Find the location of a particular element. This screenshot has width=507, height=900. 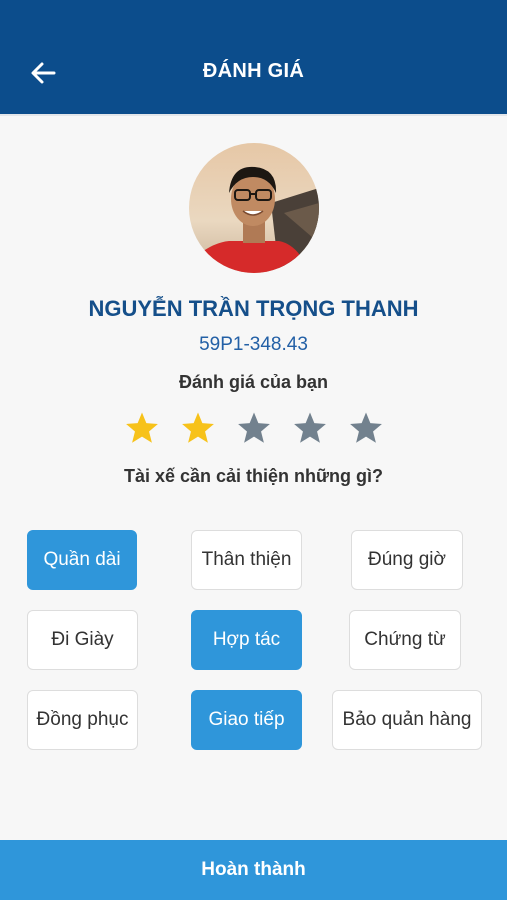

tag-chip: Thân thiện is located at coordinates (246, 560).